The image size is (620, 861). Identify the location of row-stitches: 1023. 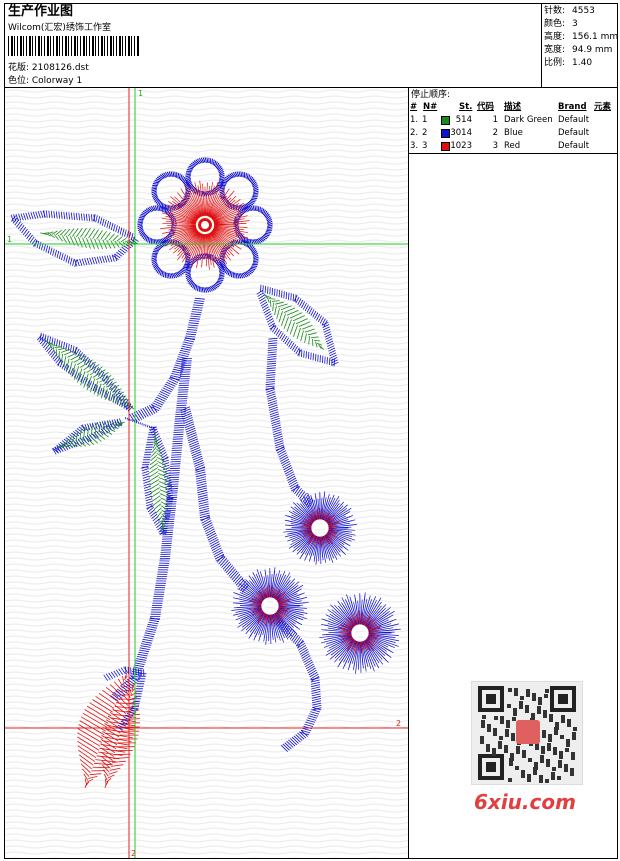
(461, 146).